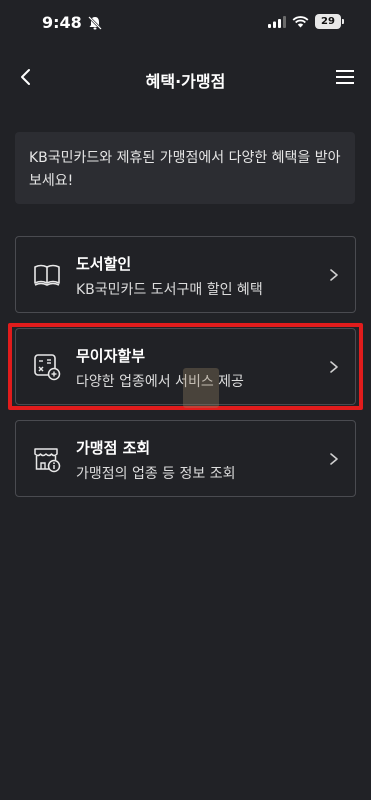 The width and height of the screenshot is (371, 800). Describe the element at coordinates (185, 458) in the screenshot. I see `benefit-item-merchant-search: 가맹점 조회 가맹점의 업종 등 정보 조회` at that location.